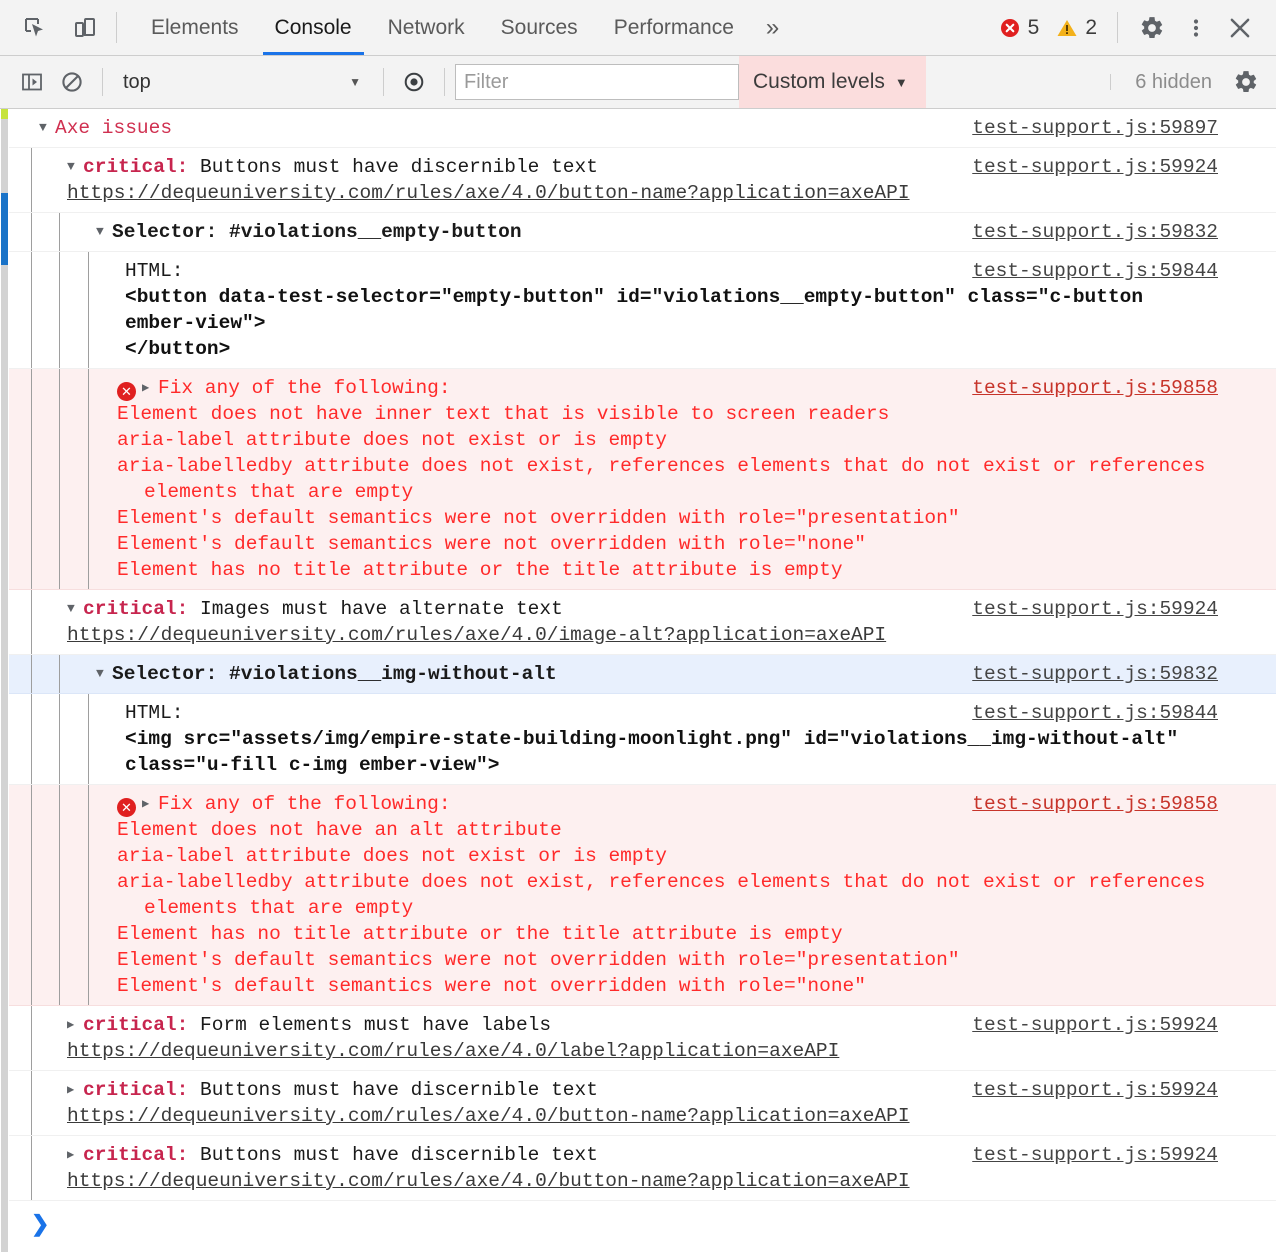  I want to click on console-prompt: ❯, so click(642, 1220).